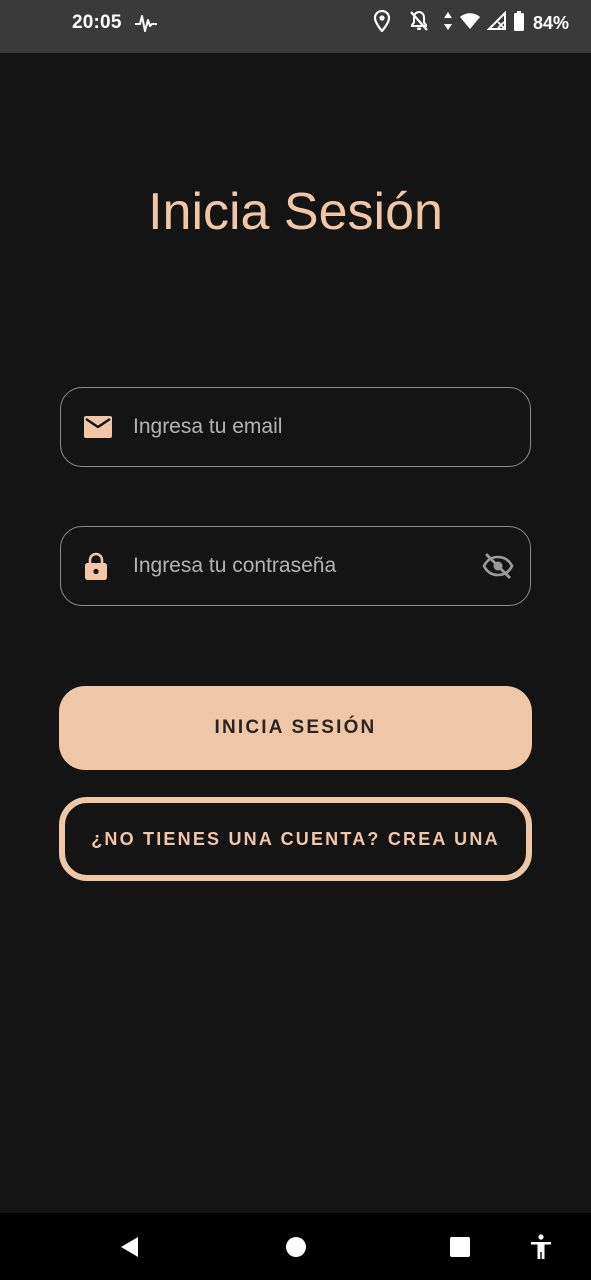 The height and width of the screenshot is (1280, 591). I want to click on navigation-bar, so click(295, 1246).